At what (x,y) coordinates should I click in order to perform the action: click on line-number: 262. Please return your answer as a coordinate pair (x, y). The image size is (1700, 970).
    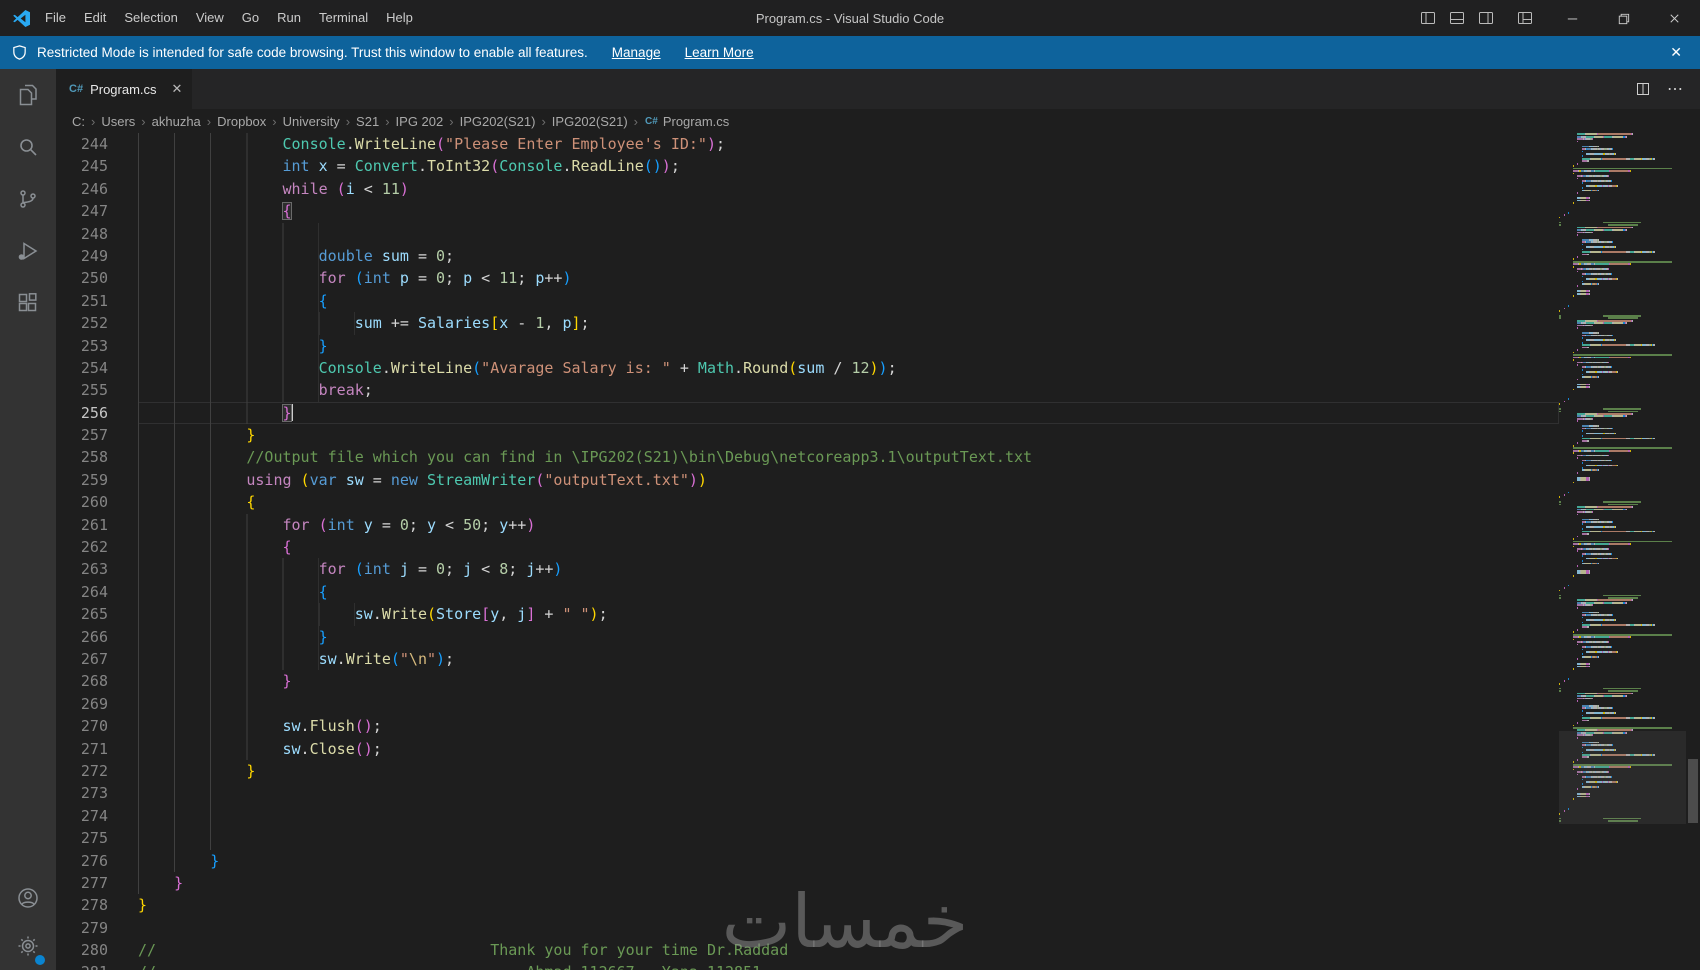
    Looking at the image, I should click on (97, 547).